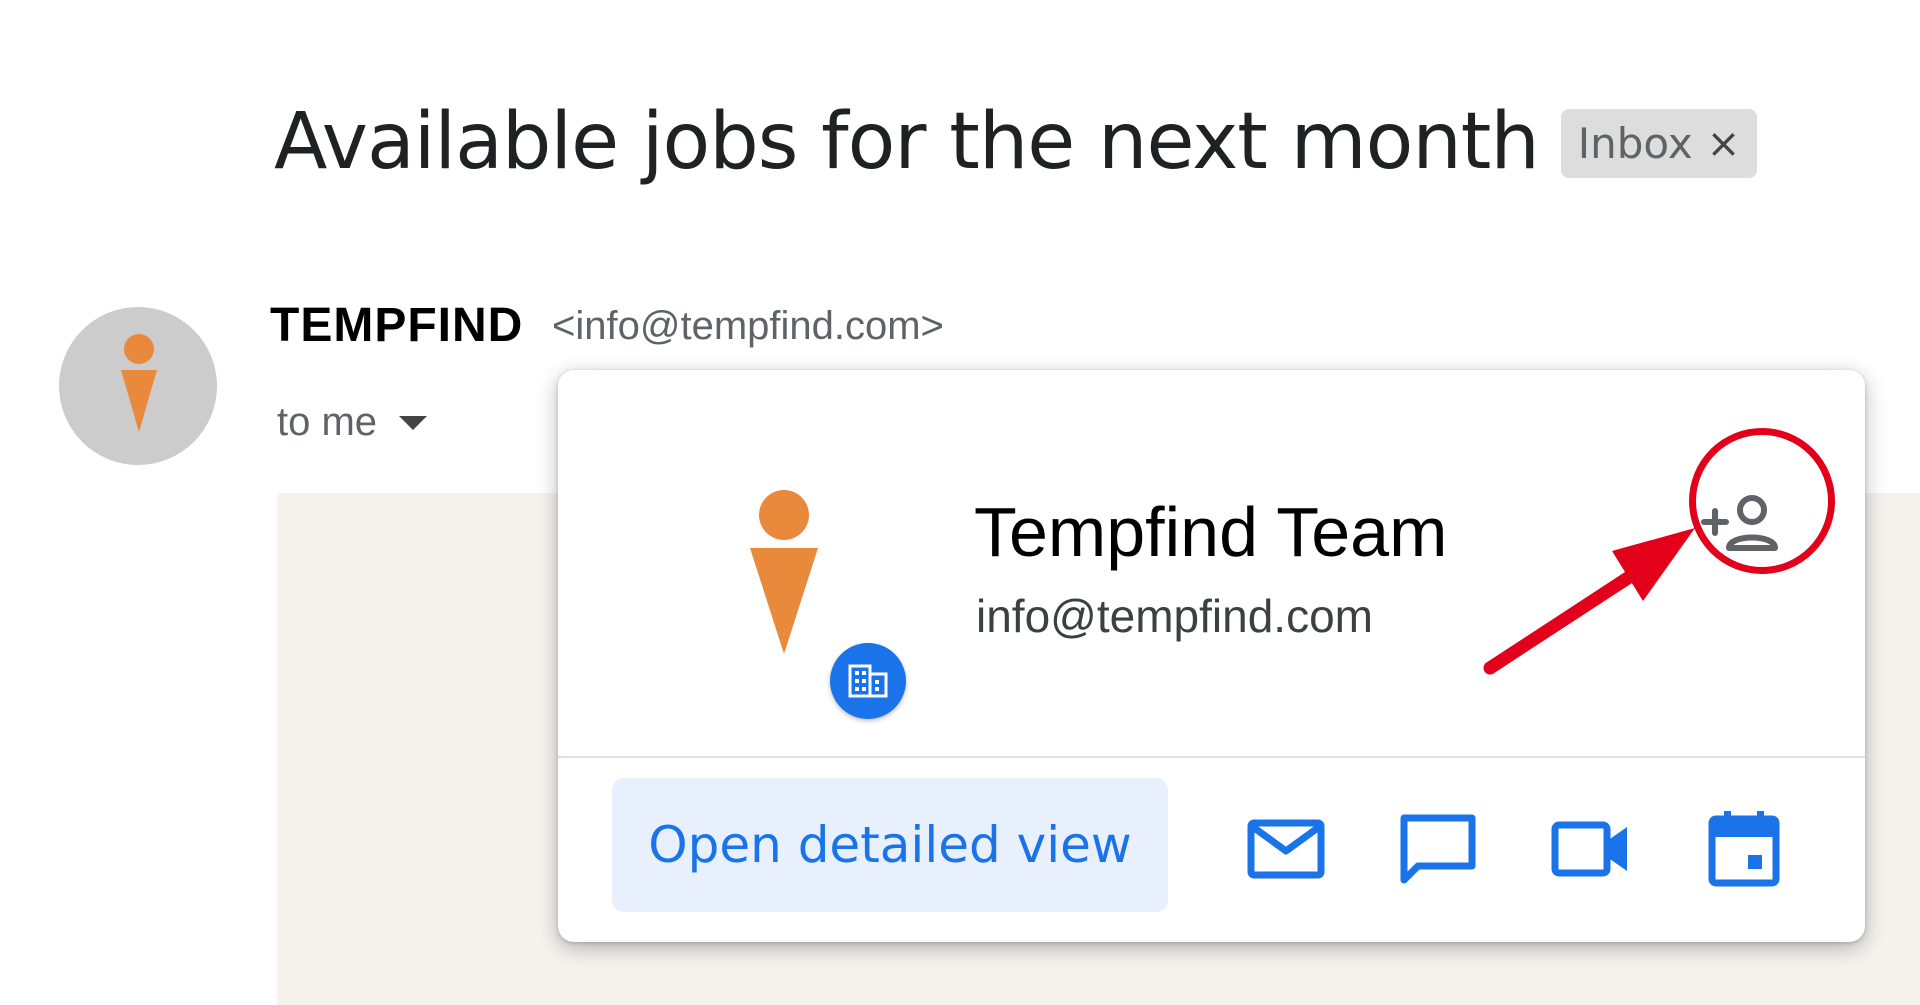 This screenshot has height=1005, width=1920. What do you see at coordinates (1211, 757) in the screenshot?
I see `card-divider` at bounding box center [1211, 757].